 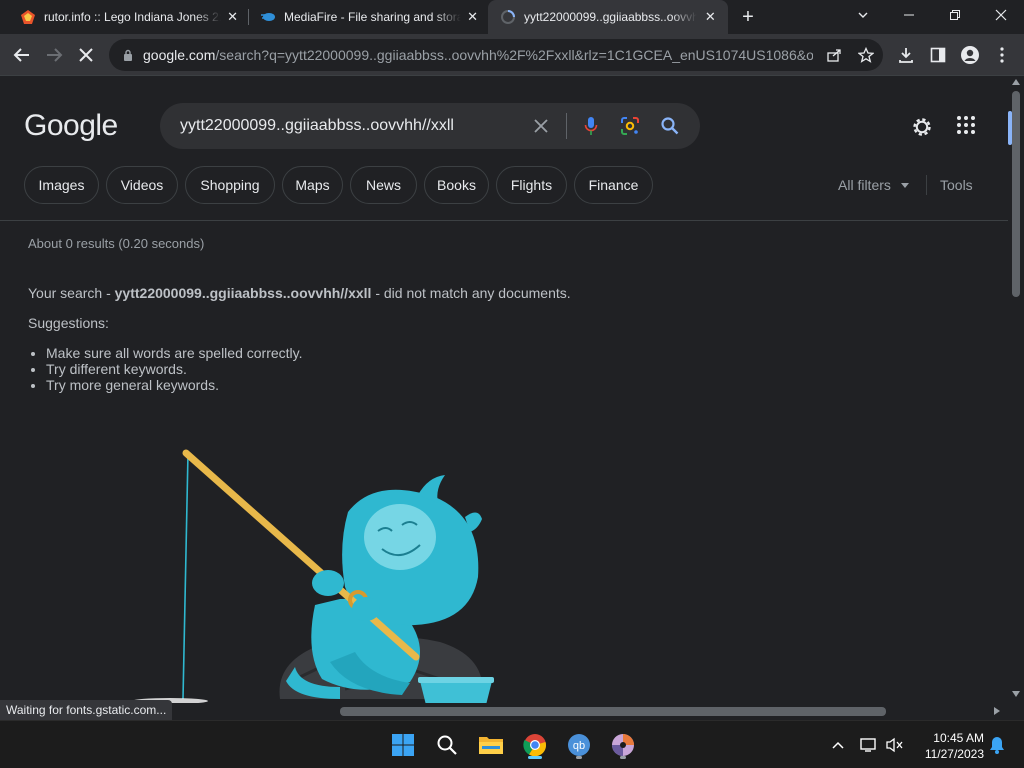 I want to click on bookmark-star-icon, so click(x=866, y=55).